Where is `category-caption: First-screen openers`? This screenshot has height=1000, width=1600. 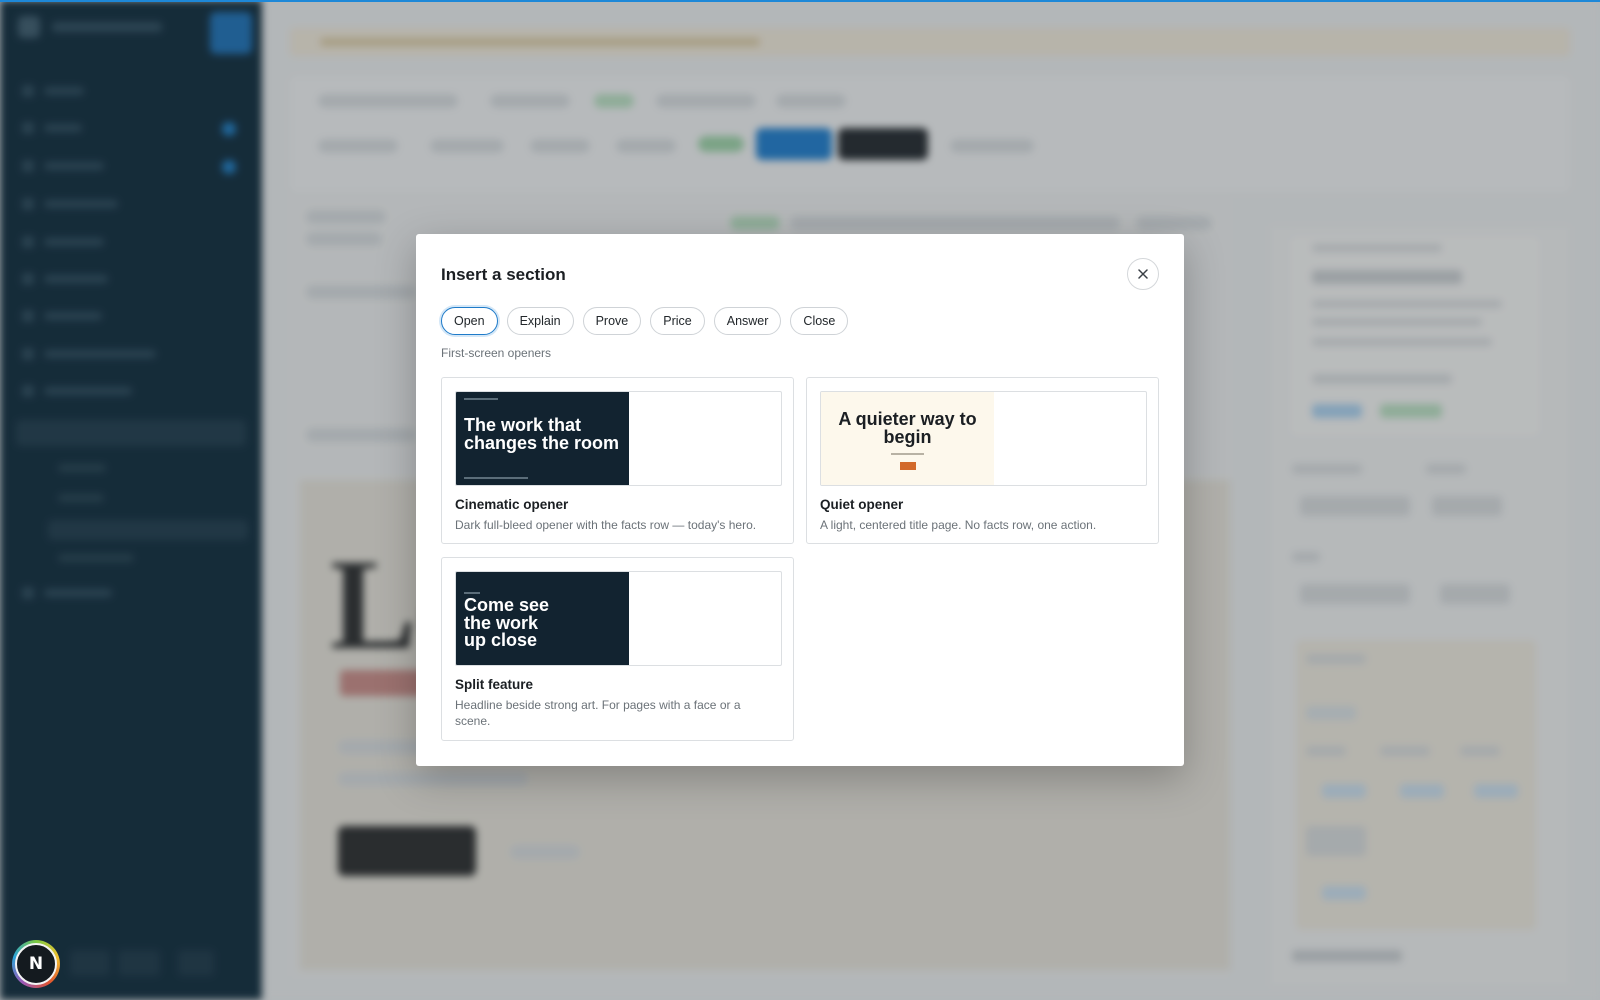
category-caption: First-screen openers is located at coordinates (496, 353).